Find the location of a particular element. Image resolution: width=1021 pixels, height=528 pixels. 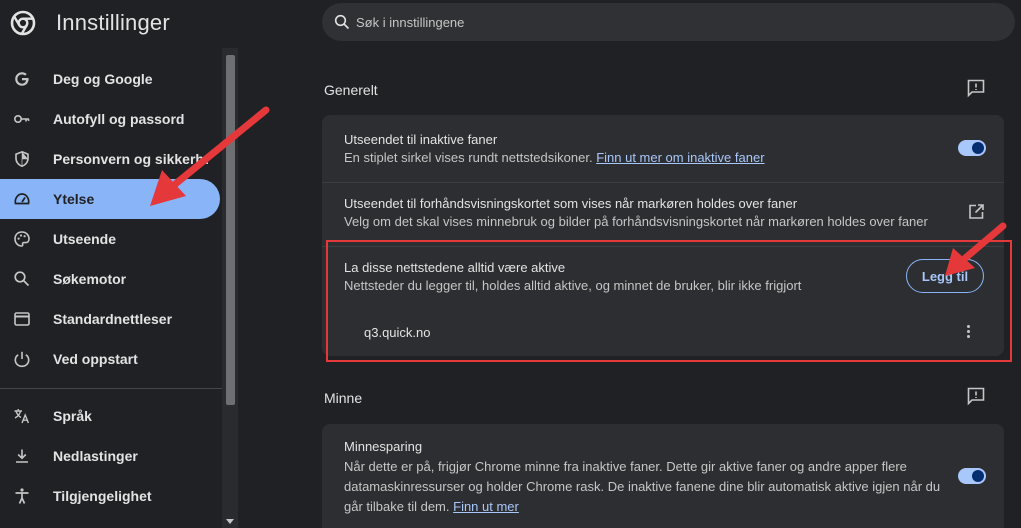

power-icon is located at coordinates (22, 359).